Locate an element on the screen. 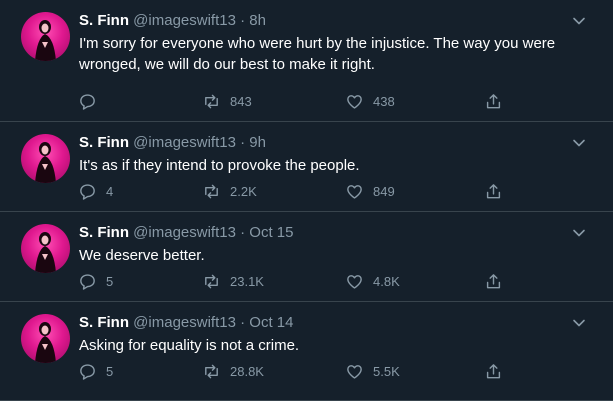  reply-button: 4 is located at coordinates (95, 191).